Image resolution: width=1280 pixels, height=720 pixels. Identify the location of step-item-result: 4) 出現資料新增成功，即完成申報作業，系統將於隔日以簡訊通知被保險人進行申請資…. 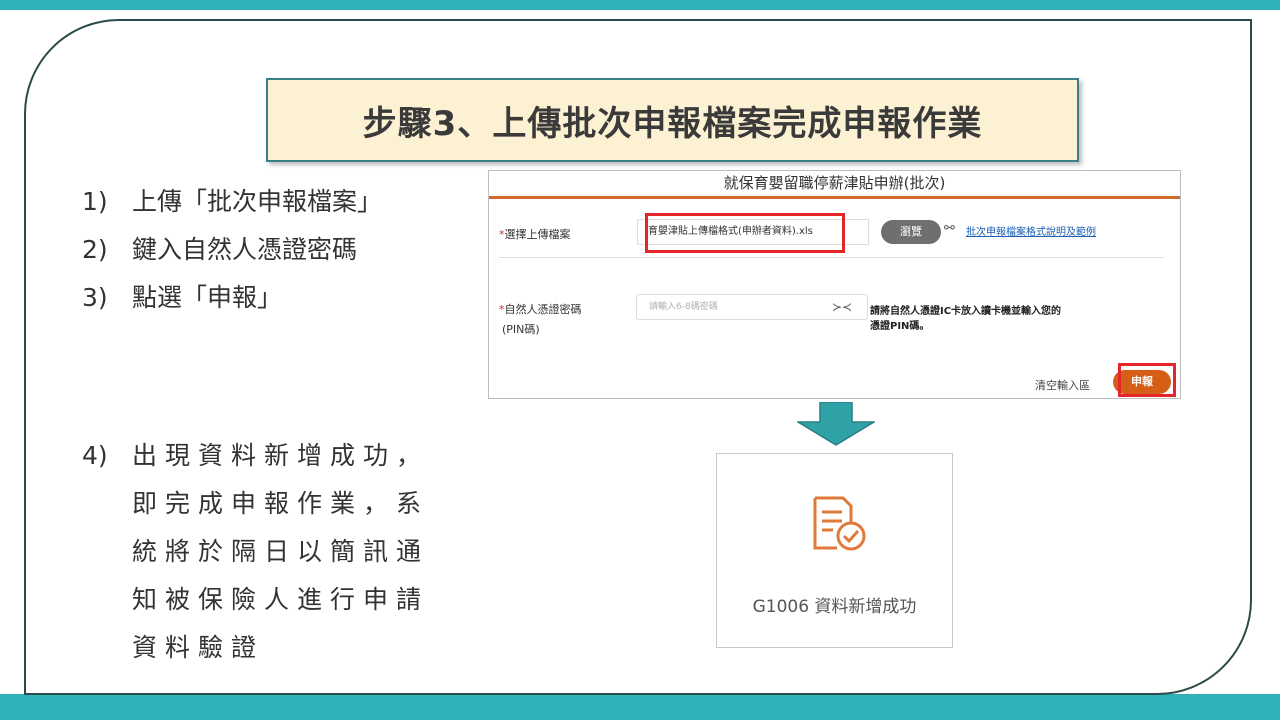
(272, 552).